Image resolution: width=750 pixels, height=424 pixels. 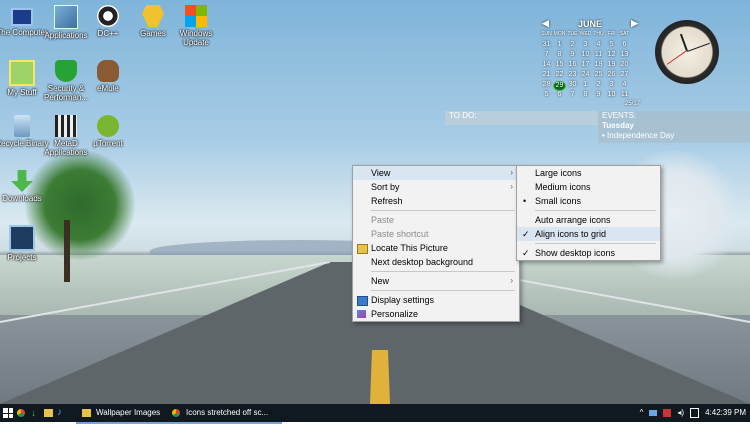 I want to click on submenu-item-align-grid: ✓ Align icons to grid, so click(x=588, y=234).